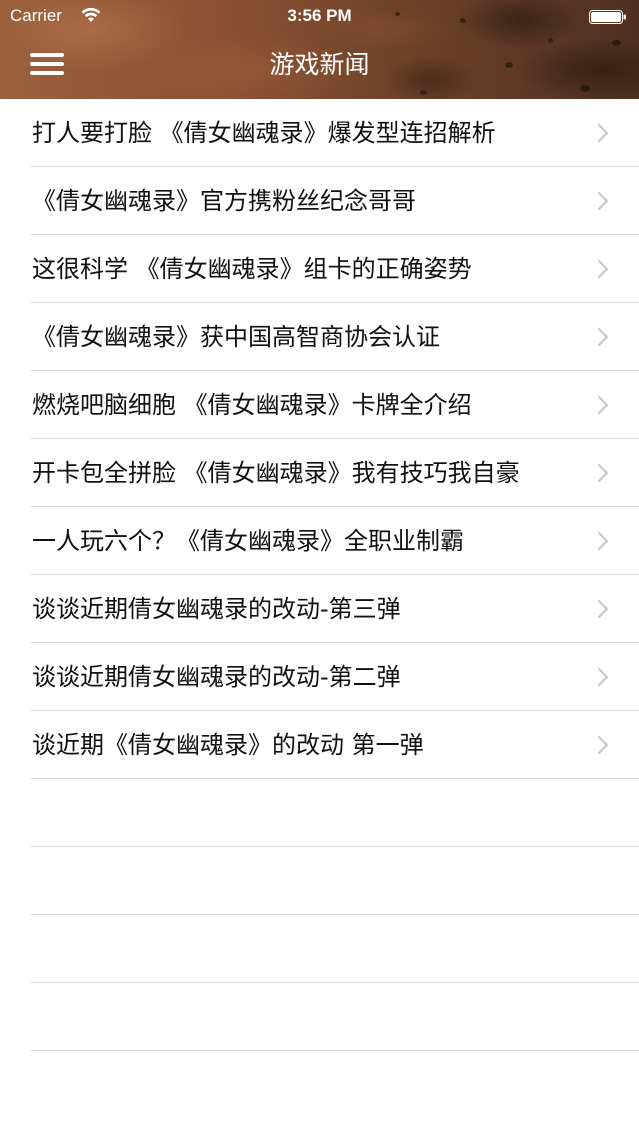  Describe the element at coordinates (252, 405) in the screenshot. I see `news-item-title: 燃烧吧脑细胞 《倩女幽魂录》卡牌全介绍` at that location.